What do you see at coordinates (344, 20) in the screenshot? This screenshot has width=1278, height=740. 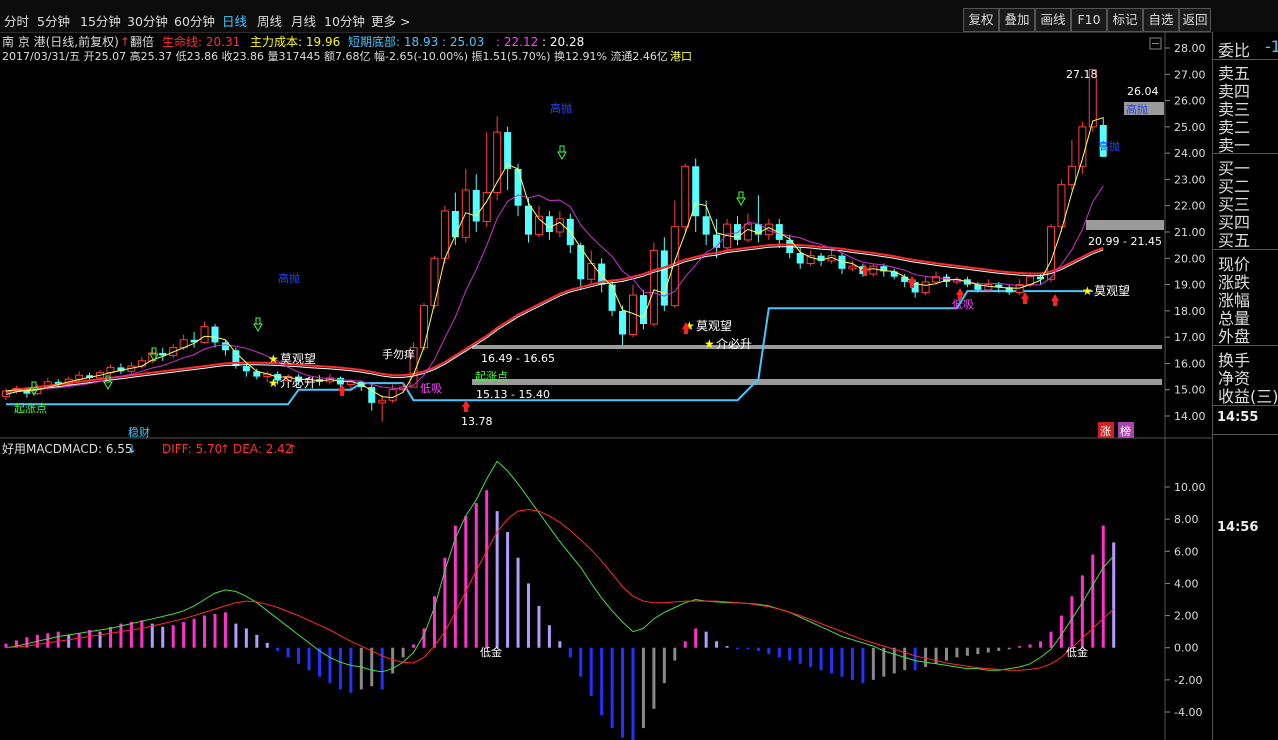 I see `tab-period-10min: 10分钟` at bounding box center [344, 20].